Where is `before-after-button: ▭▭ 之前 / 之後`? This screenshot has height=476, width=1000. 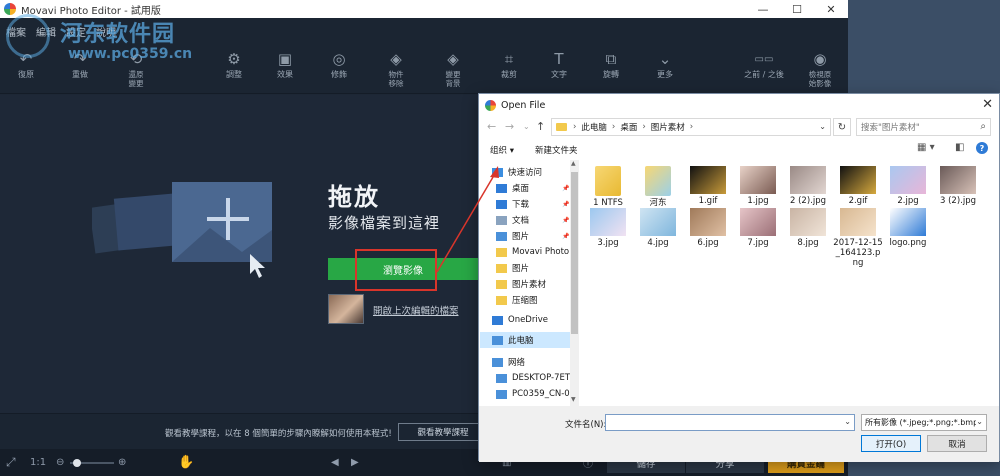 before-after-button: ▭▭ 之前 / 之後 is located at coordinates (764, 69).